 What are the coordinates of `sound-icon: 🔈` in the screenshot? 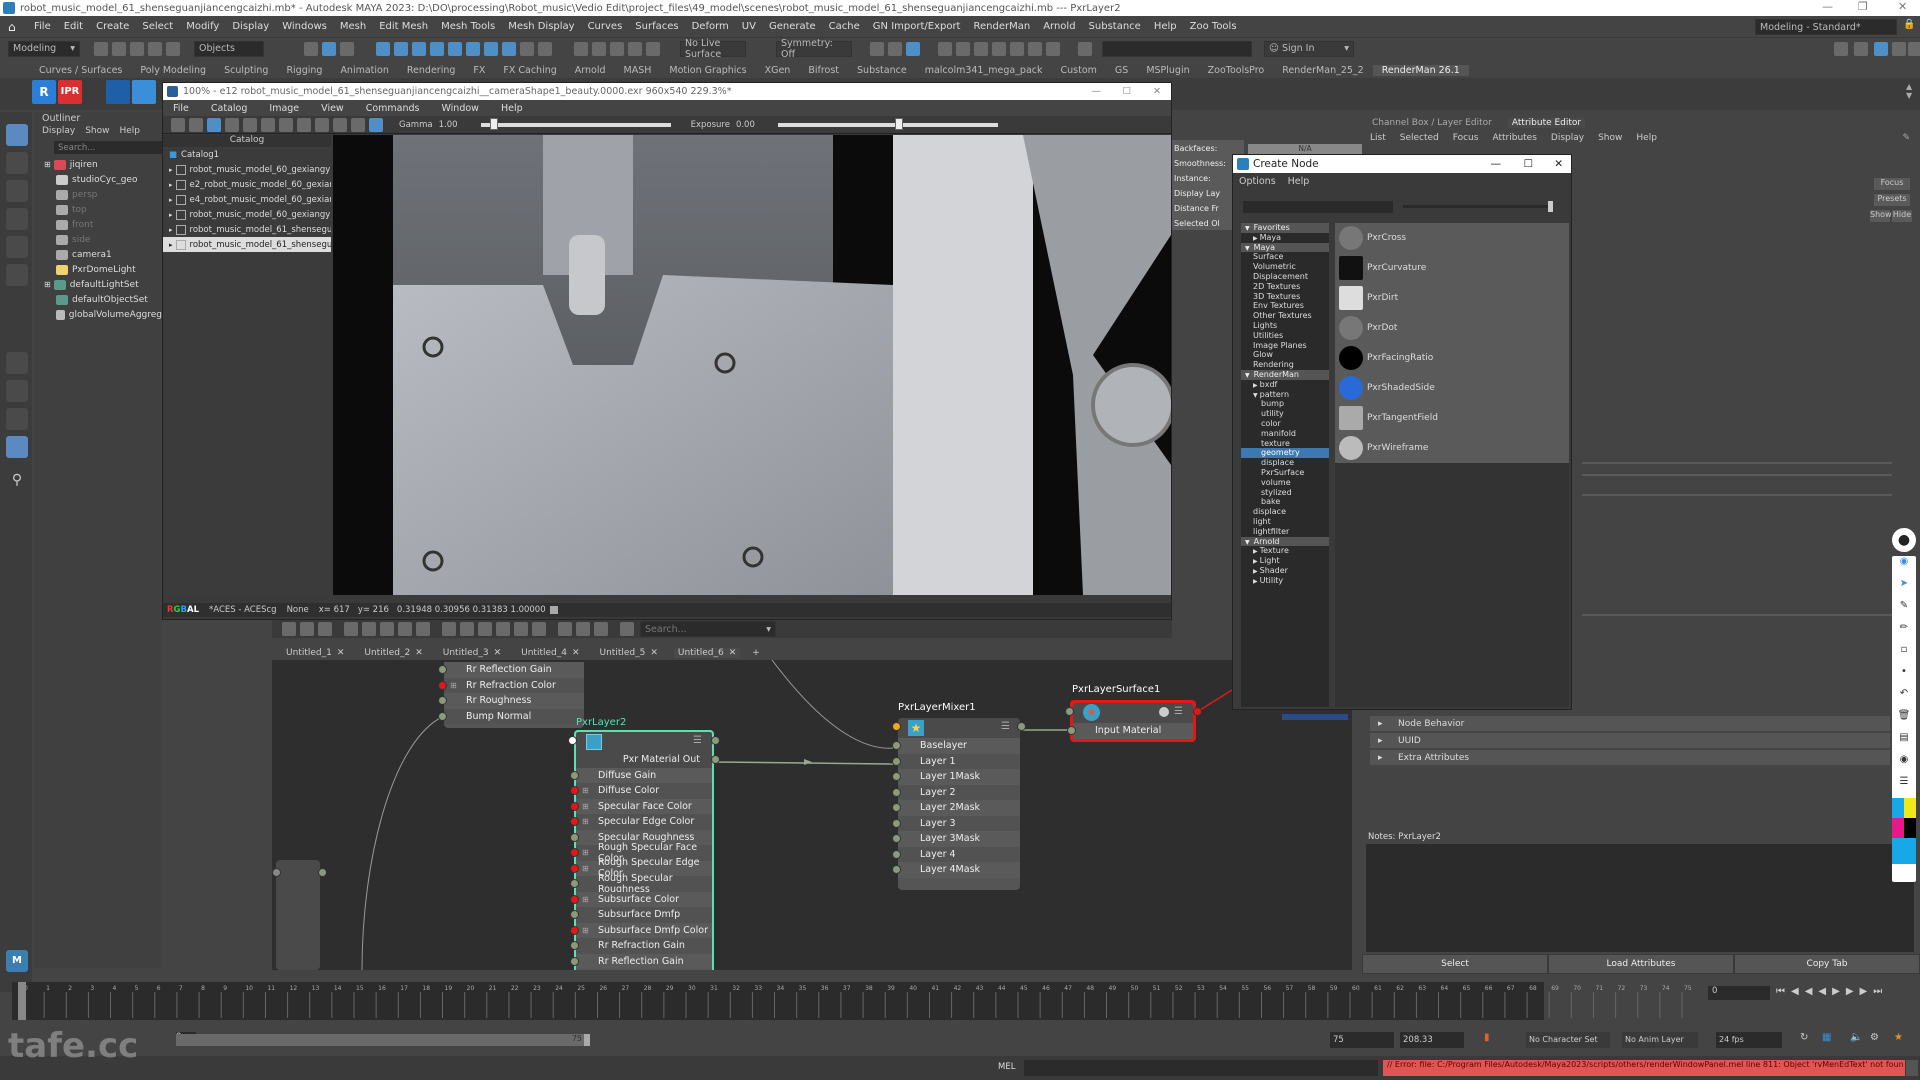 It's located at (1856, 1037).